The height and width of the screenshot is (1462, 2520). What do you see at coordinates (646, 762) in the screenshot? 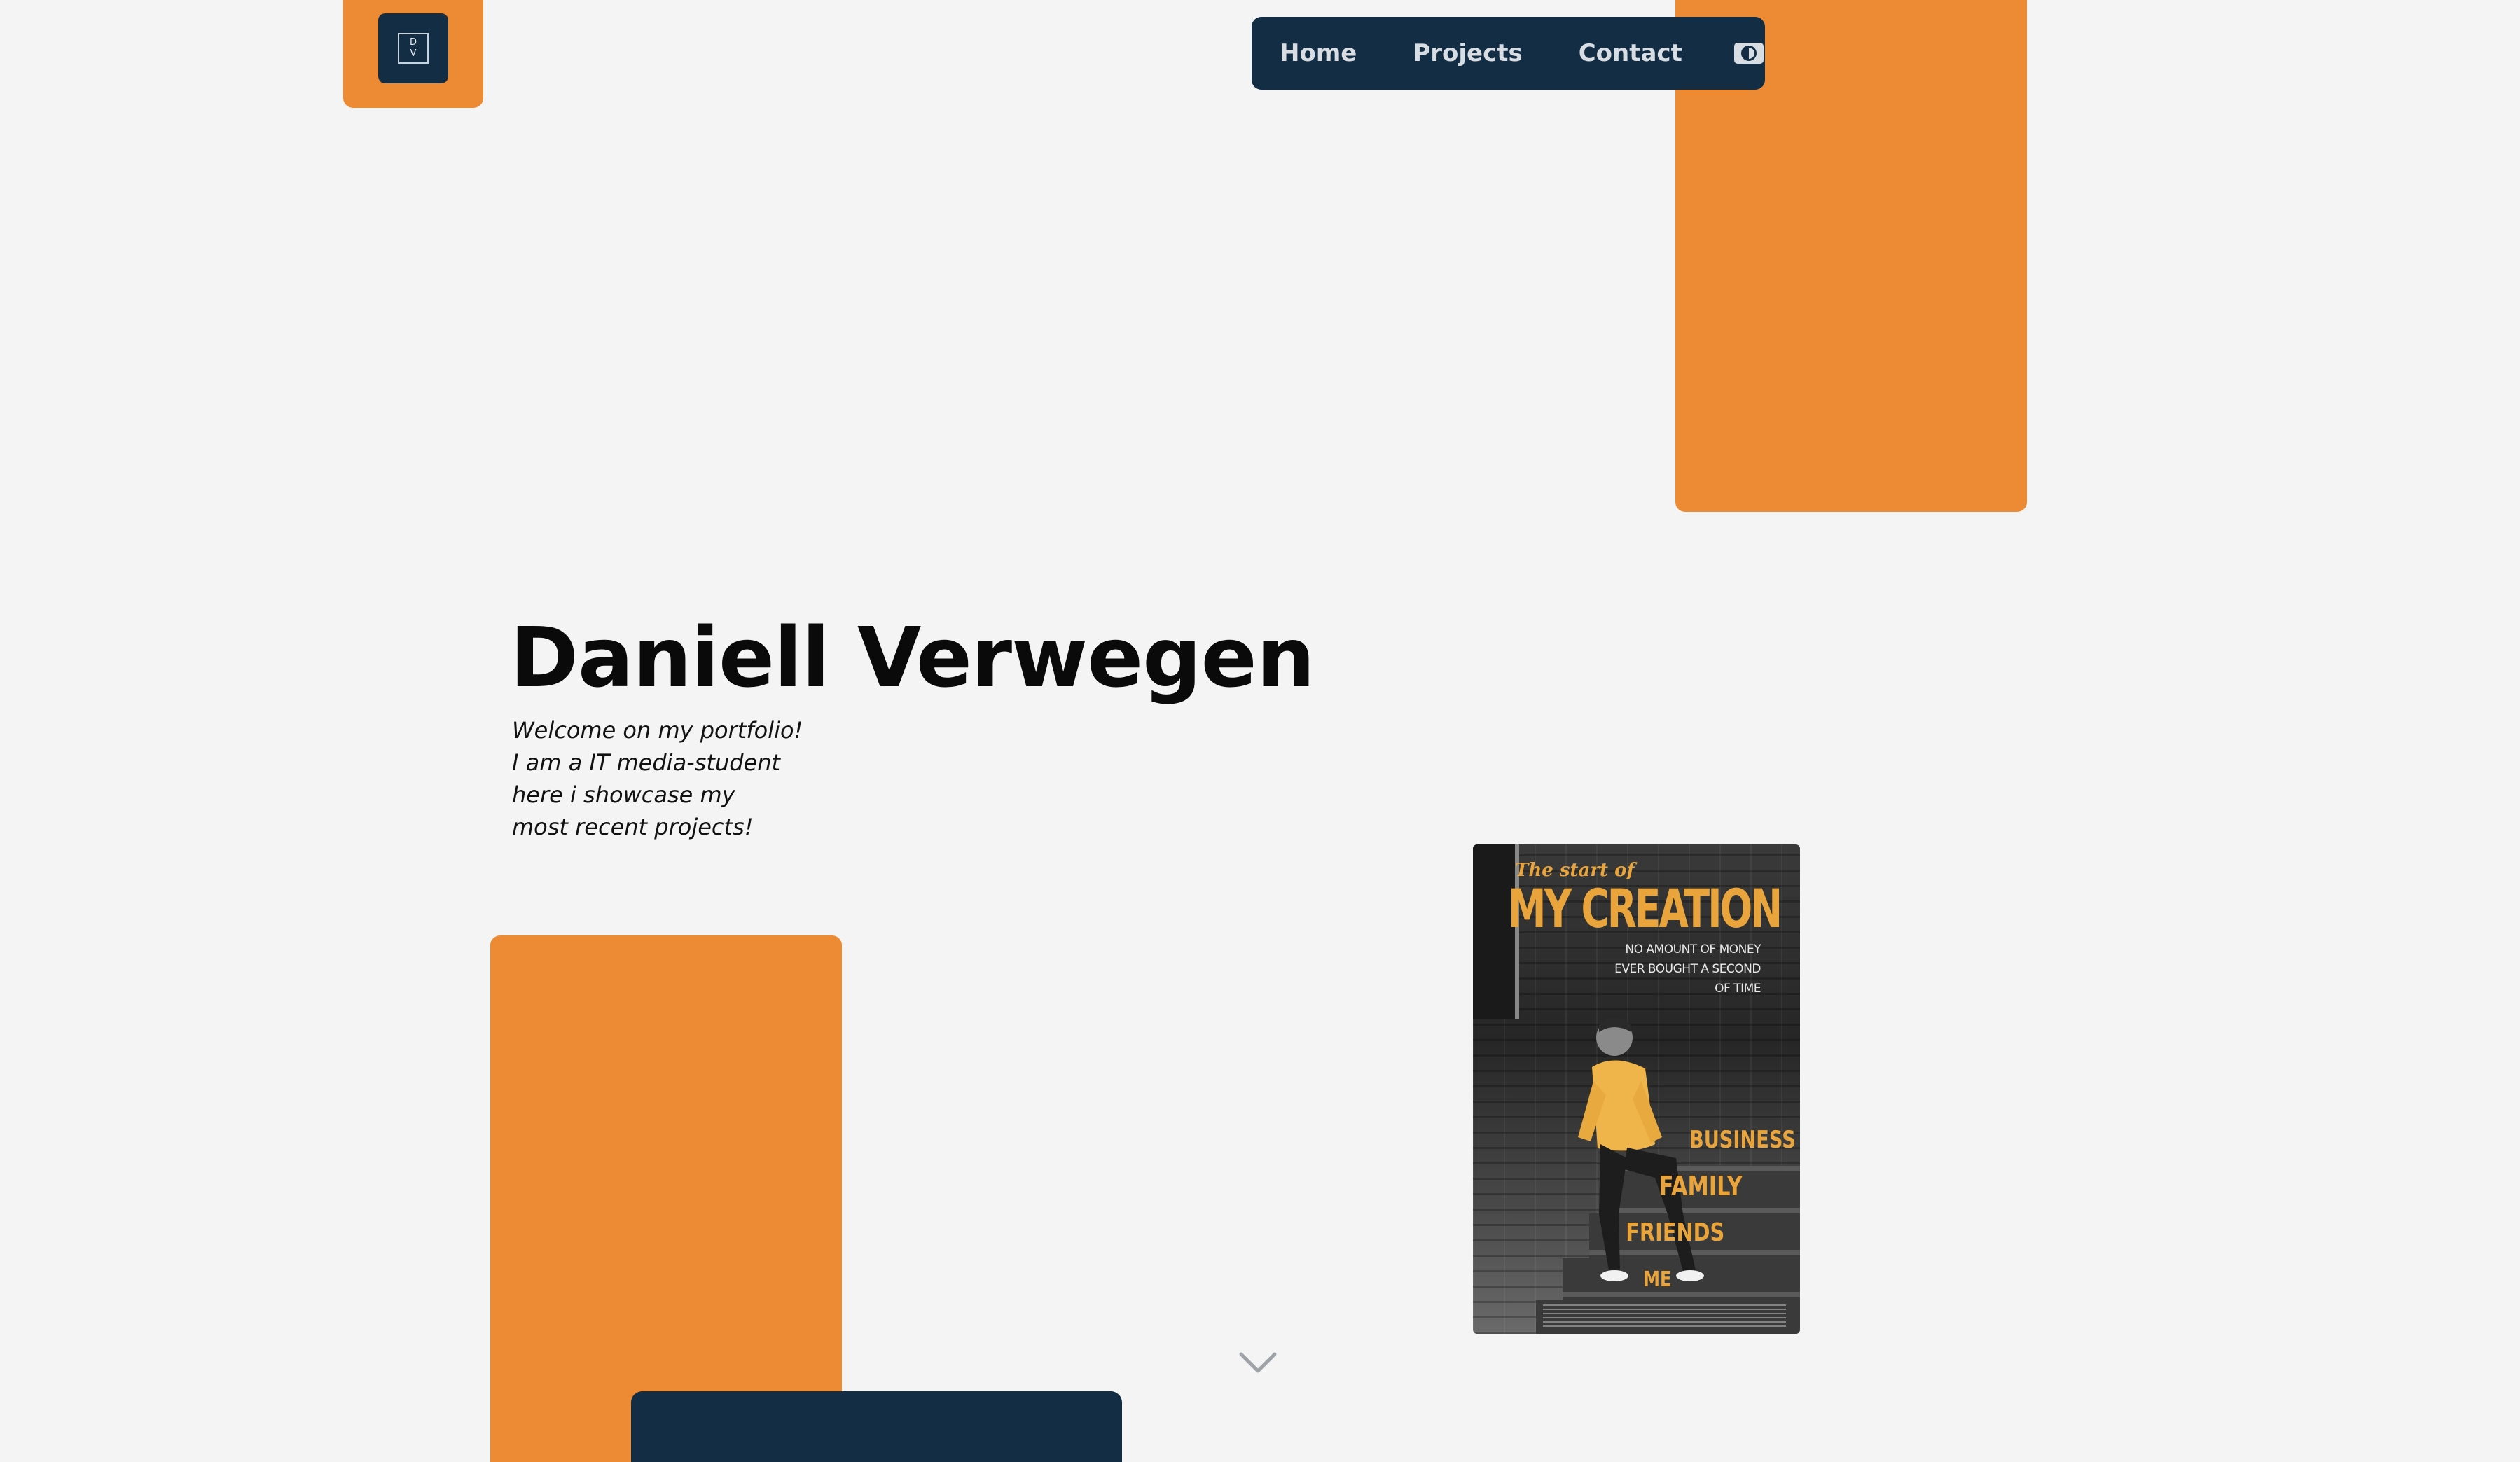
I see `intro-line: I am a IT media-student` at bounding box center [646, 762].